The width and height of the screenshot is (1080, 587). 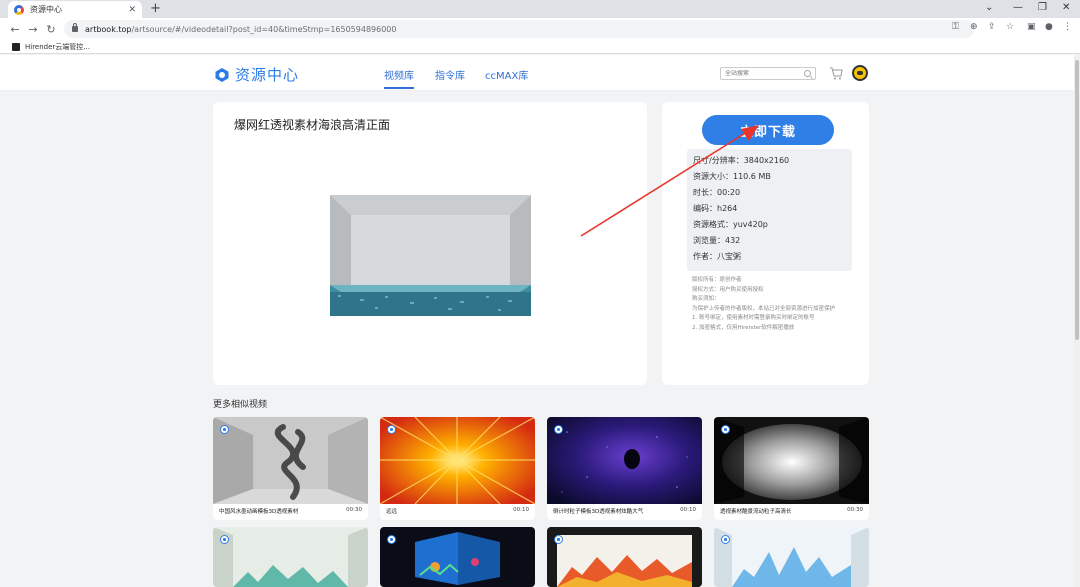 I want to click on reload-icon: ↻, so click(x=51, y=29).